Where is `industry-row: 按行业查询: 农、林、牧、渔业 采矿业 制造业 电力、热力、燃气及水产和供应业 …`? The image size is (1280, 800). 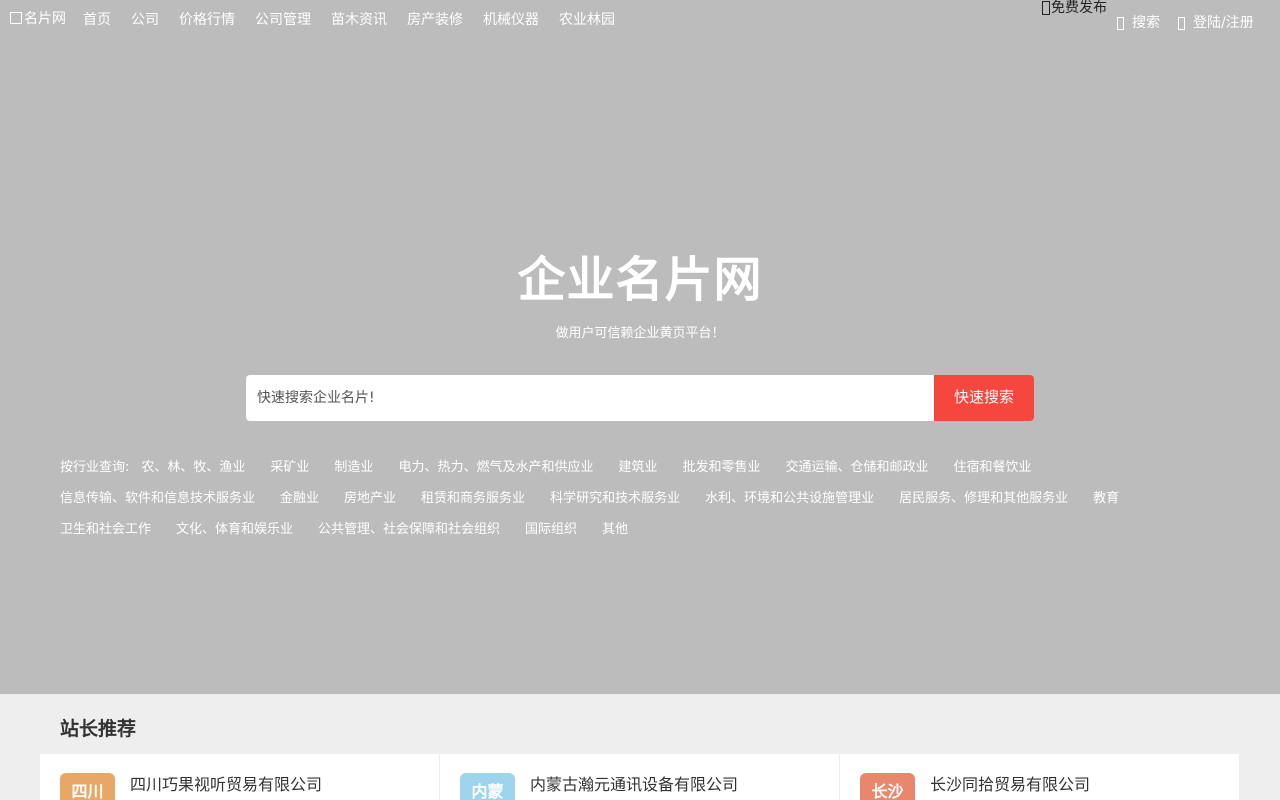 industry-row: 按行业查询: 农、林、牧、渔业 采矿业 制造业 电力、热力、燃气及水产和供应业 … is located at coordinates (645, 465).